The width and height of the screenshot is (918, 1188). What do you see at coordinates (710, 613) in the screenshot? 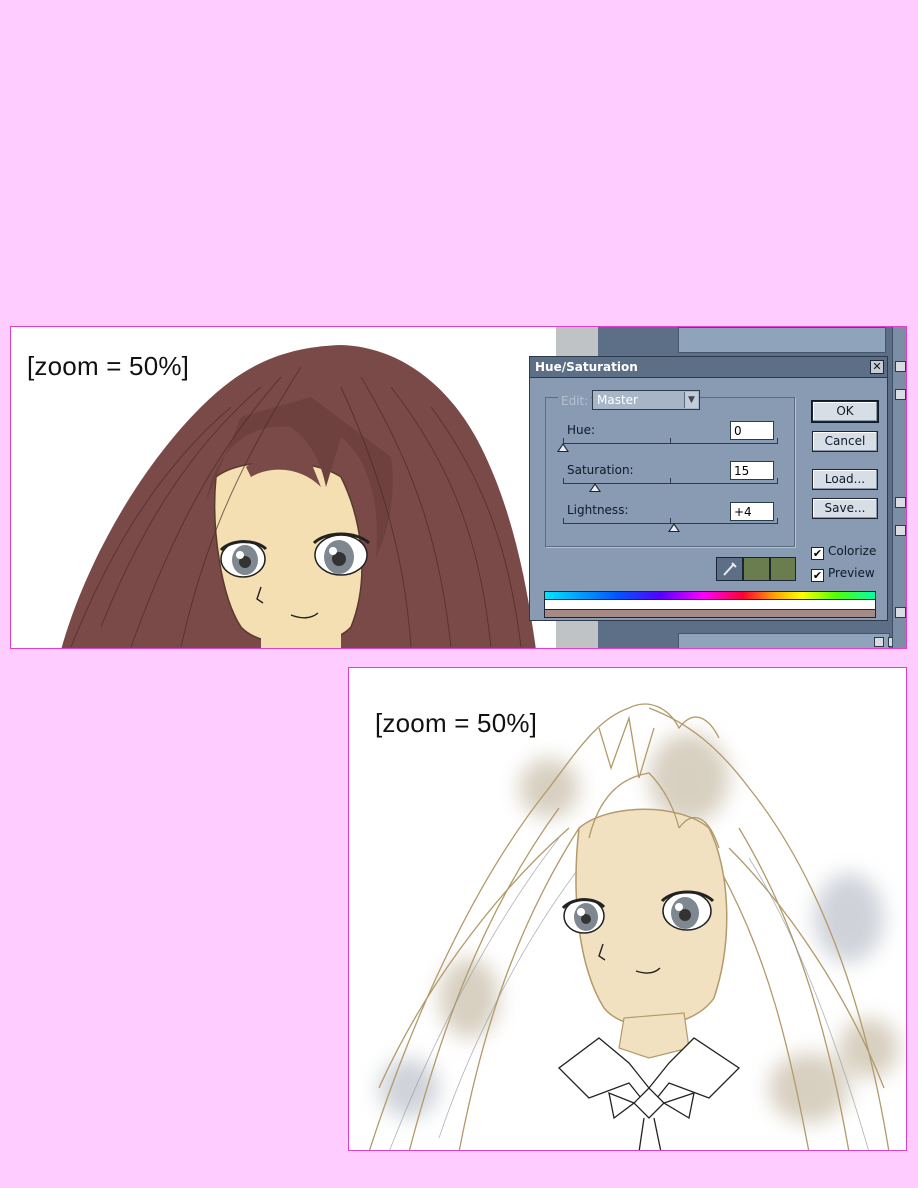
I see `output-color-bar` at bounding box center [710, 613].